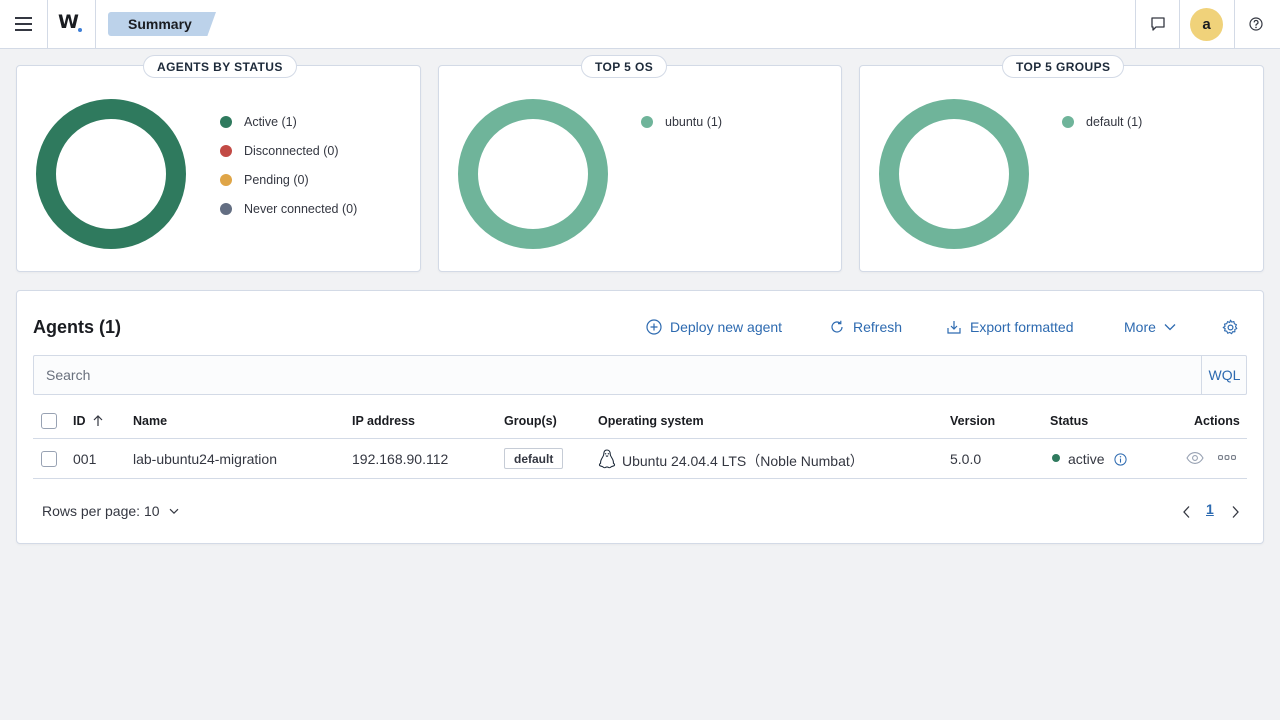 The image size is (1280, 720). Describe the element at coordinates (651, 421) in the screenshot. I see `column-header-os: Operating system` at that location.